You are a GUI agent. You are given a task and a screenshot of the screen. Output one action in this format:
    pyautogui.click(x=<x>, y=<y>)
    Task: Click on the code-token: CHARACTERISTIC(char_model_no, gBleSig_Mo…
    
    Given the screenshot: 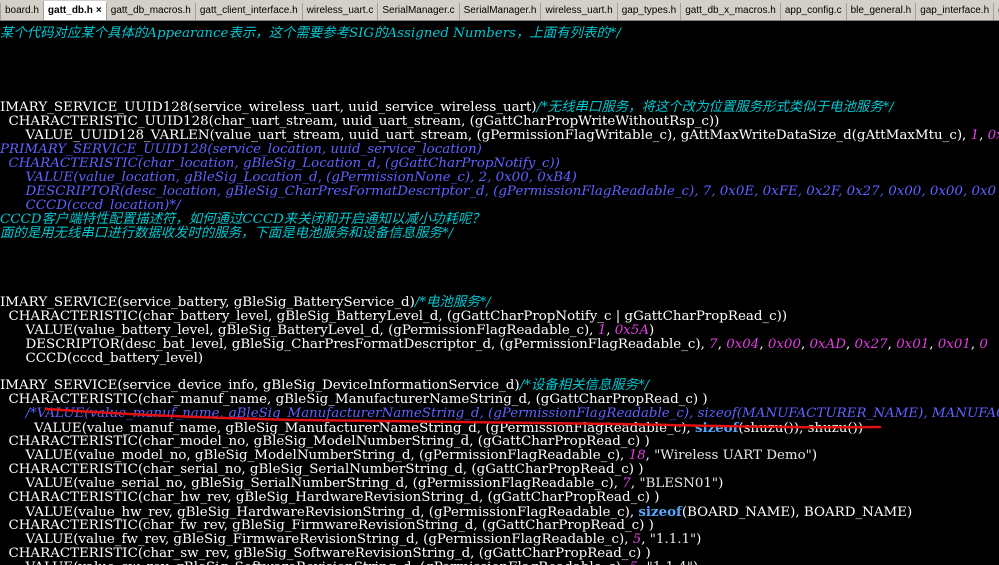 What is the action you would take?
    pyautogui.click(x=325, y=441)
    